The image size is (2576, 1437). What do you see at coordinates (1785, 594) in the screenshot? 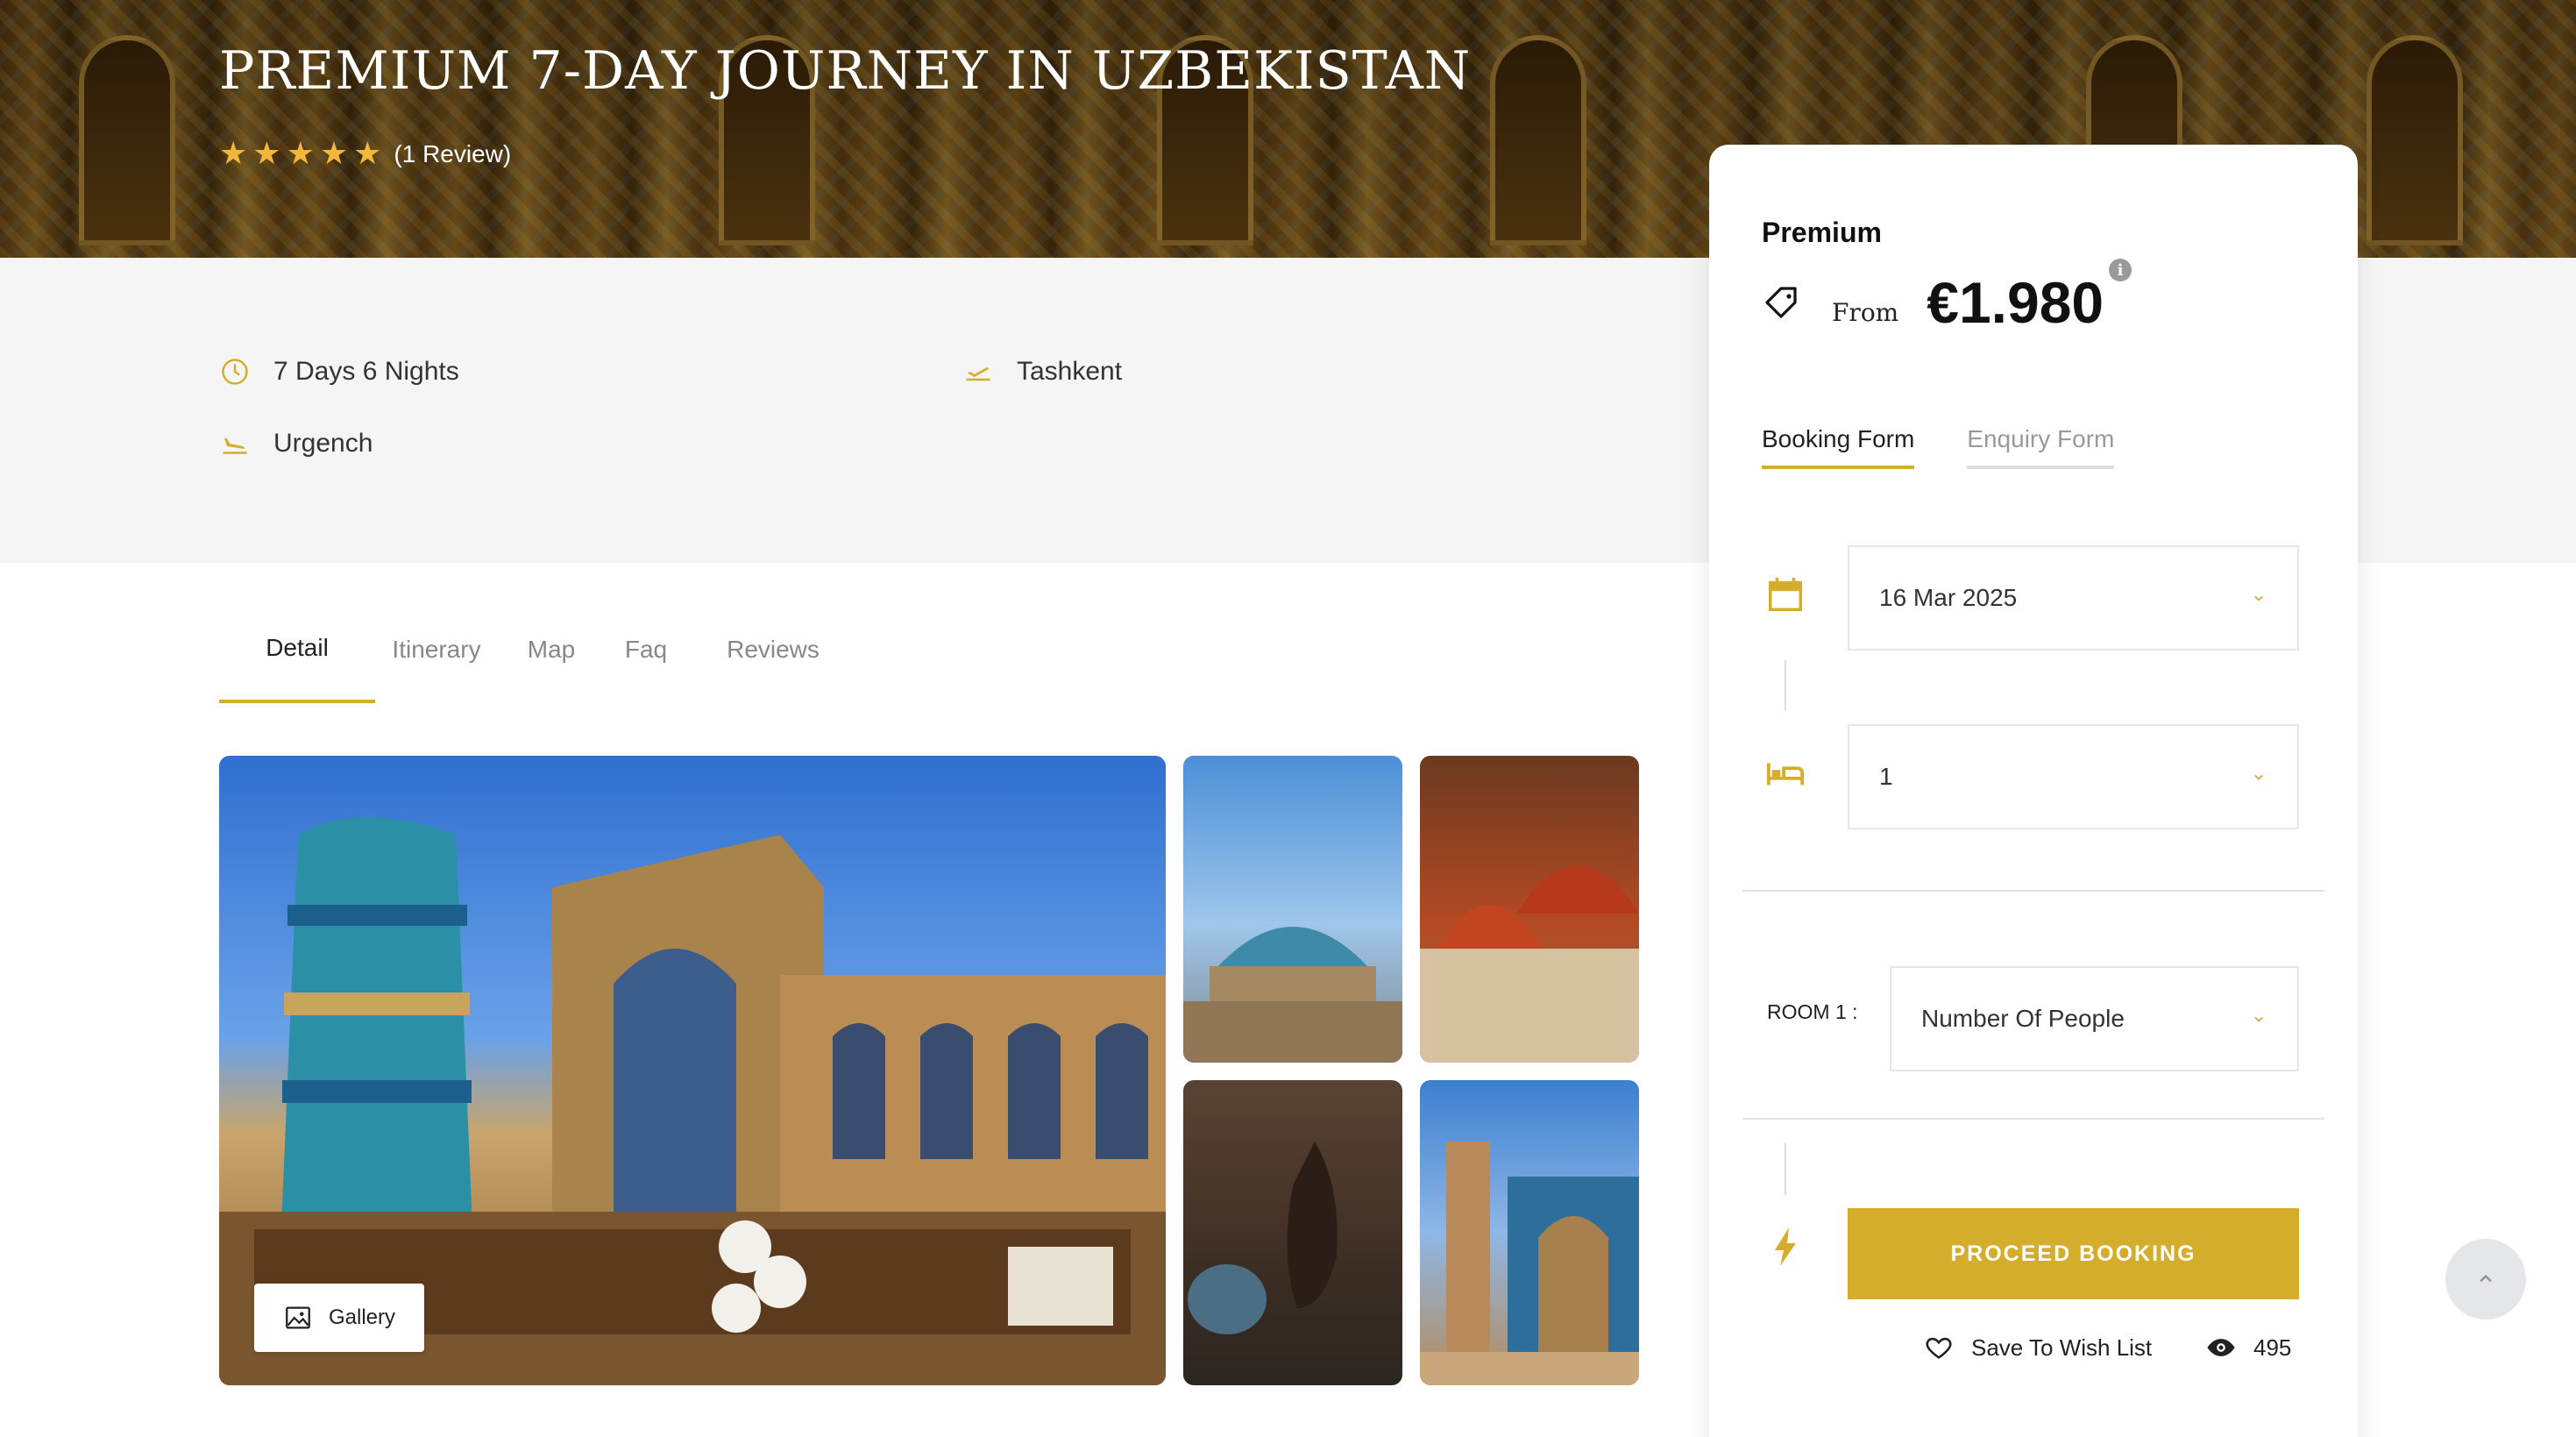
I see `calendar-icon` at bounding box center [1785, 594].